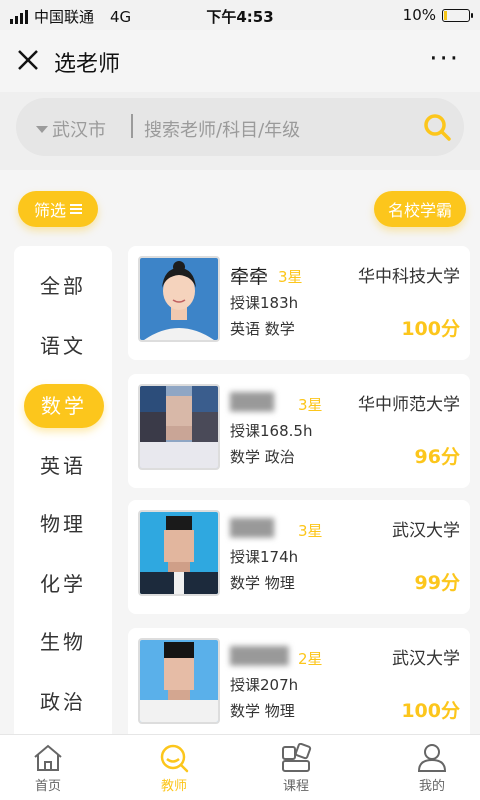 The height and width of the screenshot is (800, 480). I want to click on home-icon, so click(48, 757).